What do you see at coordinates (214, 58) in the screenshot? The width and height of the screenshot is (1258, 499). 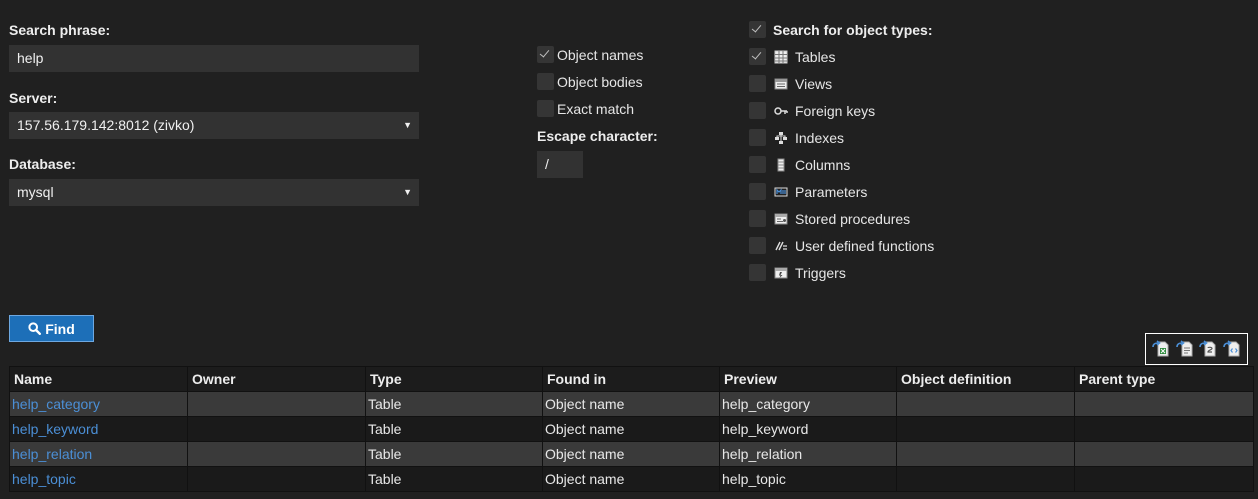 I see `search-phrase-input` at bounding box center [214, 58].